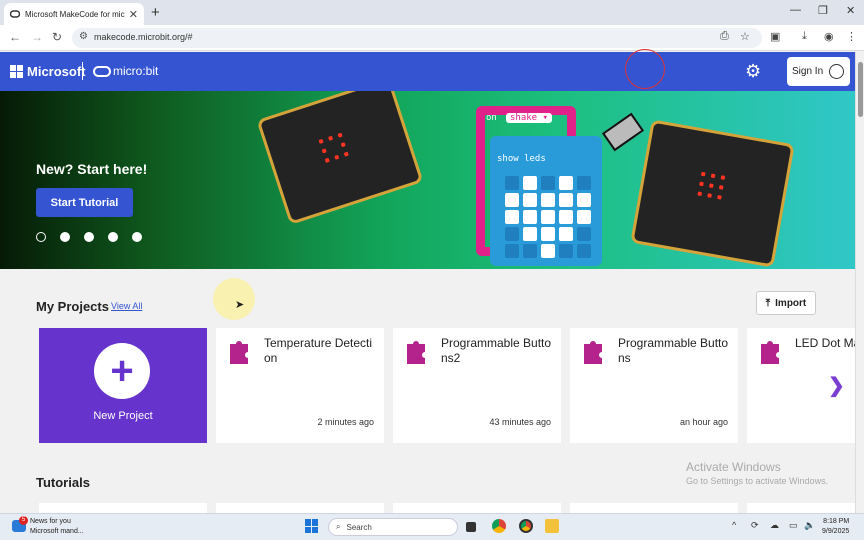  I want to click on tray-volume-icon: 🔈, so click(809, 525).